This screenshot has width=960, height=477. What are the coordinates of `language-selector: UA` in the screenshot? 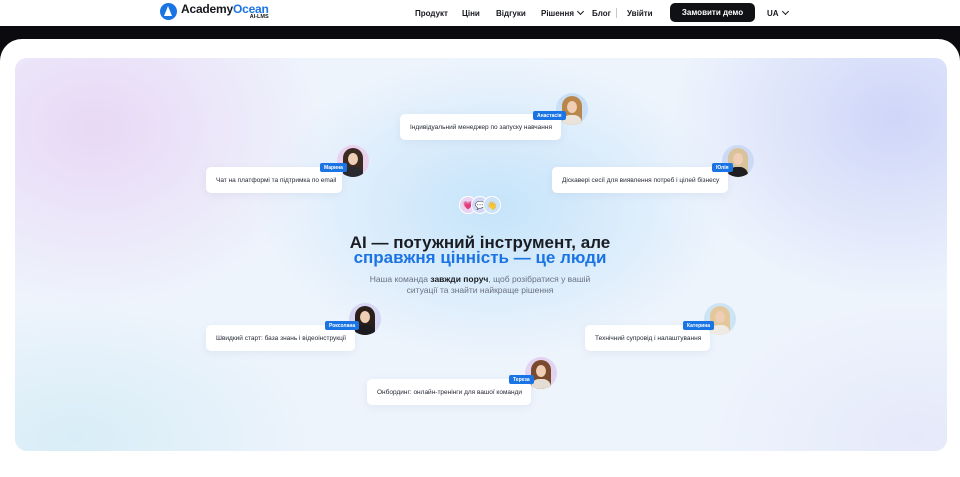 It's located at (778, 13).